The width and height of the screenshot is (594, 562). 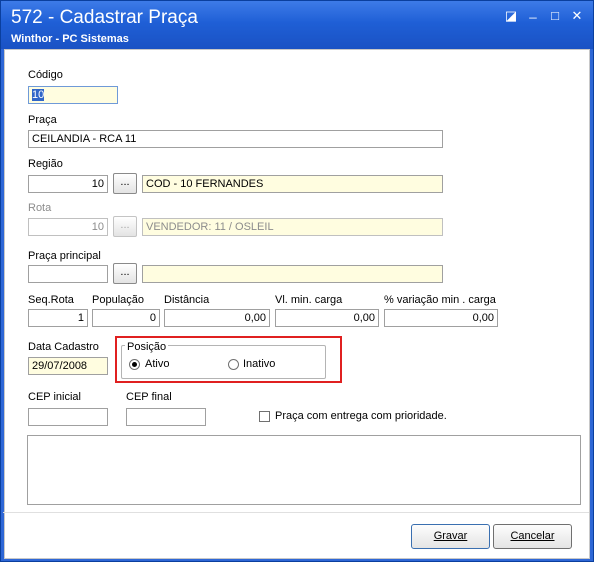 I want to click on entrega-prioridade-checkbox, so click(x=264, y=416).